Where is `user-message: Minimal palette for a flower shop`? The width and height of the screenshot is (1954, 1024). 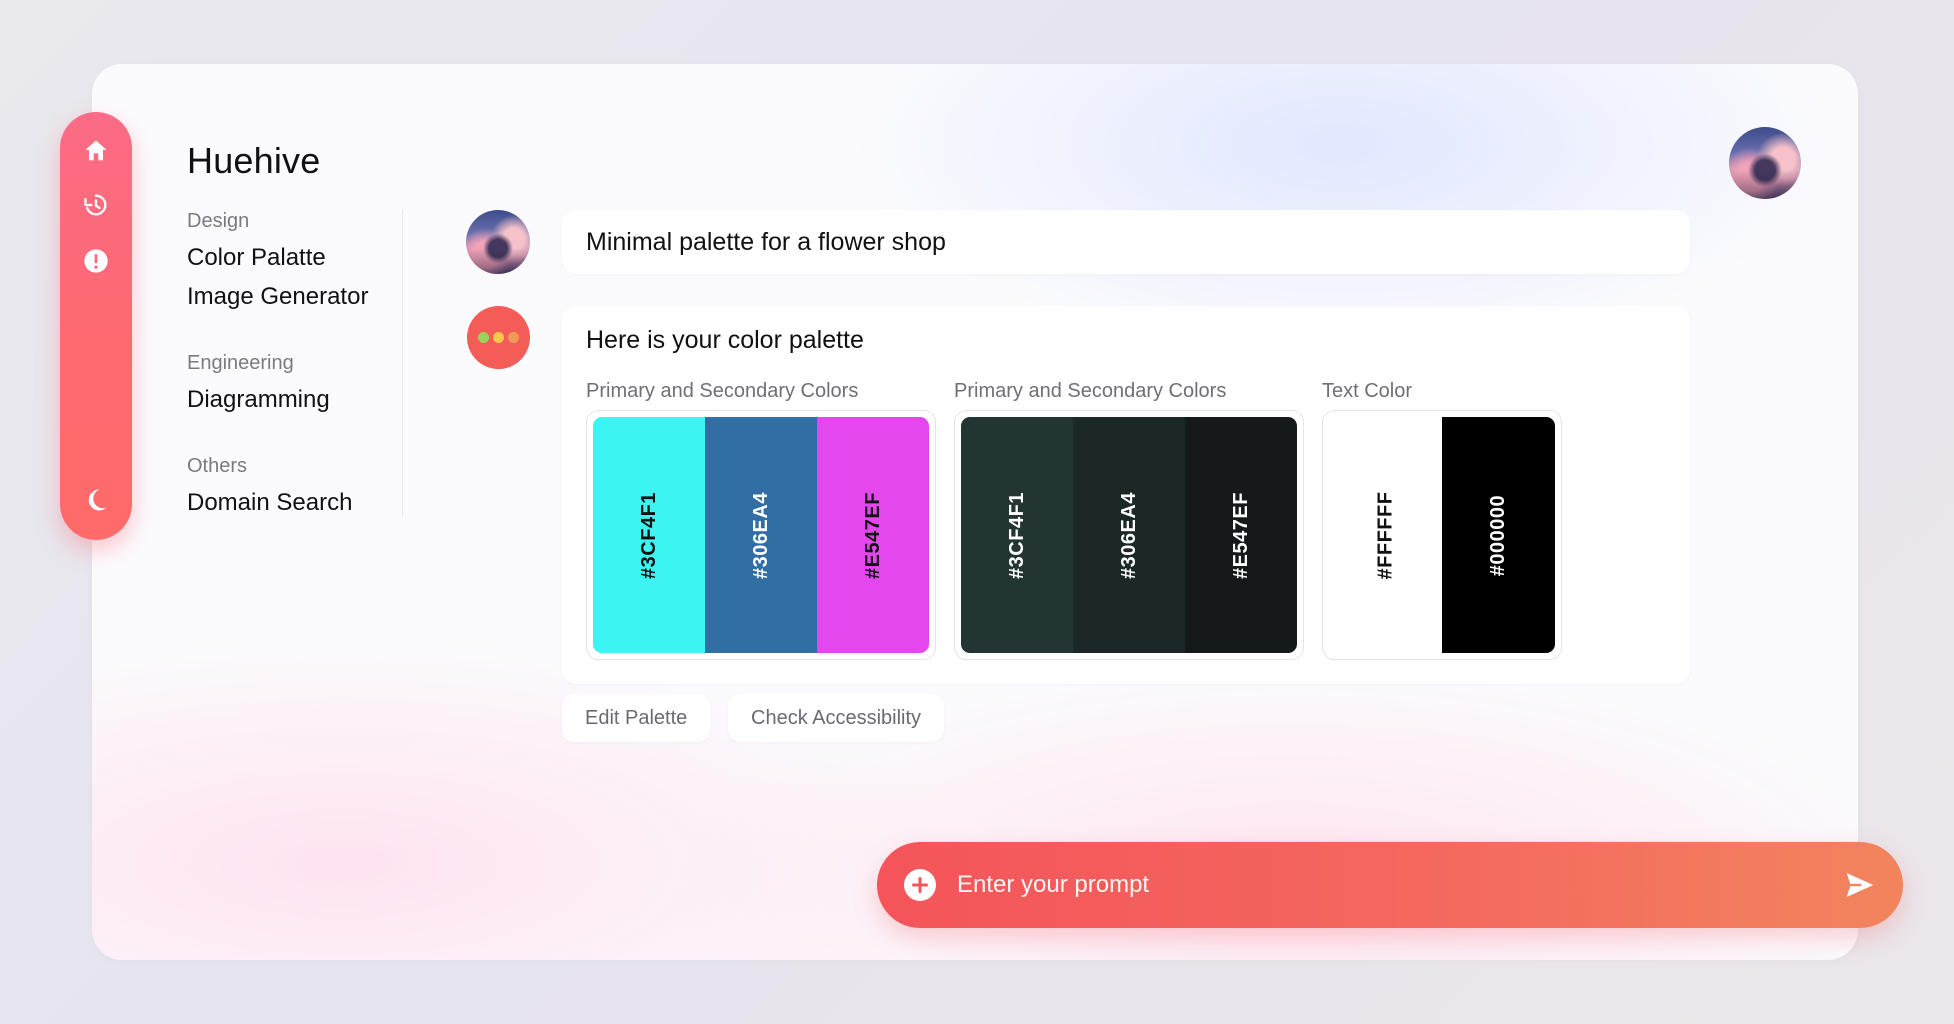 user-message: Minimal palette for a flower shop is located at coordinates (1126, 242).